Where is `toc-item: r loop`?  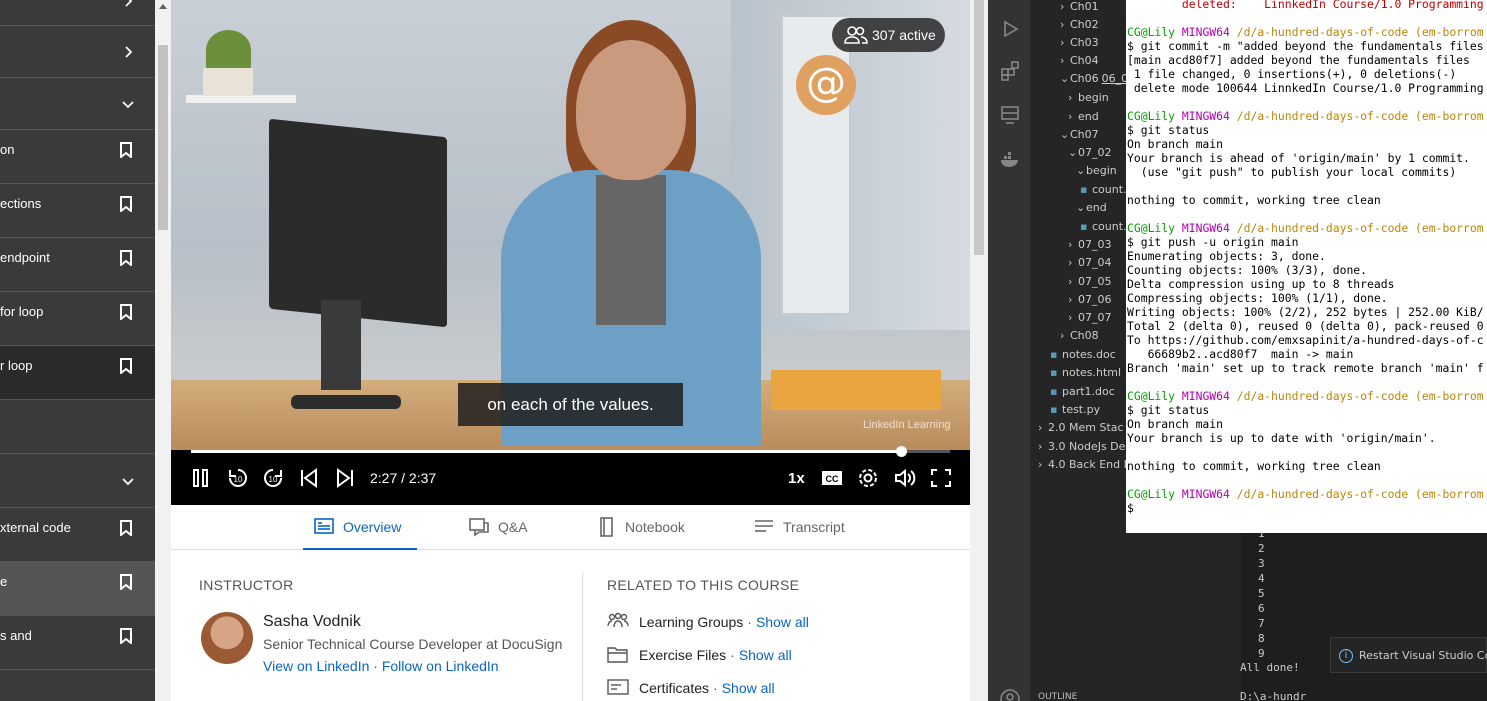
toc-item: r loop is located at coordinates (77, 373).